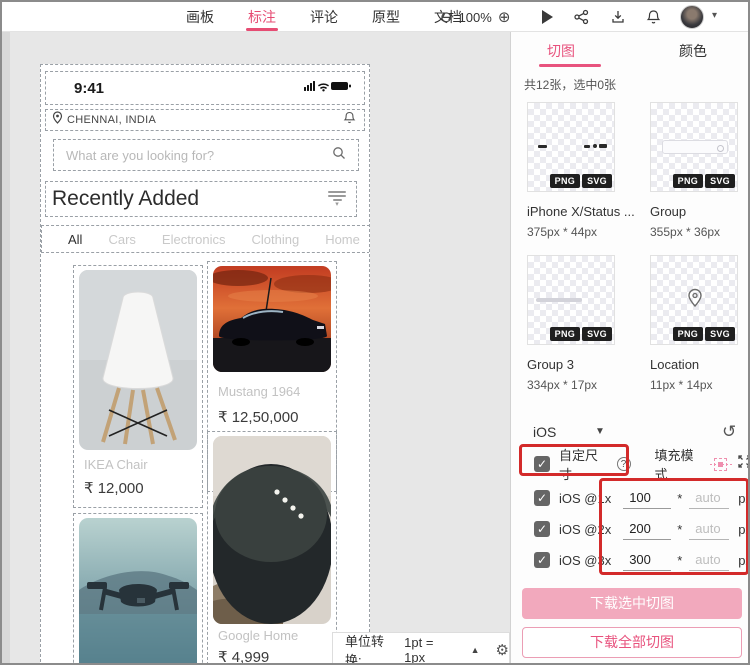 This screenshot has width=750, height=665. Describe the element at coordinates (629, 50) in the screenshot. I see `panel-tabs: 切图 颜色` at that location.